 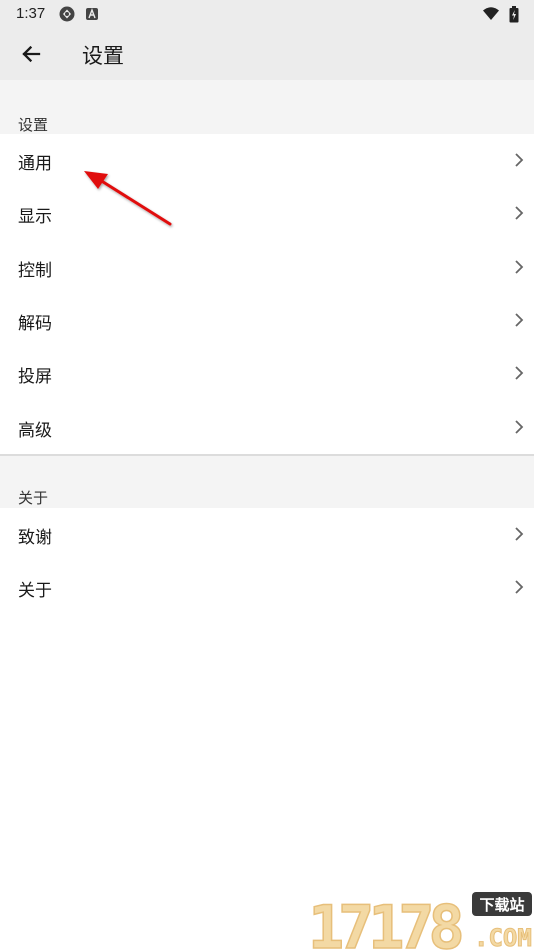 I want to click on settings-item-label: 致谢, so click(x=35, y=538).